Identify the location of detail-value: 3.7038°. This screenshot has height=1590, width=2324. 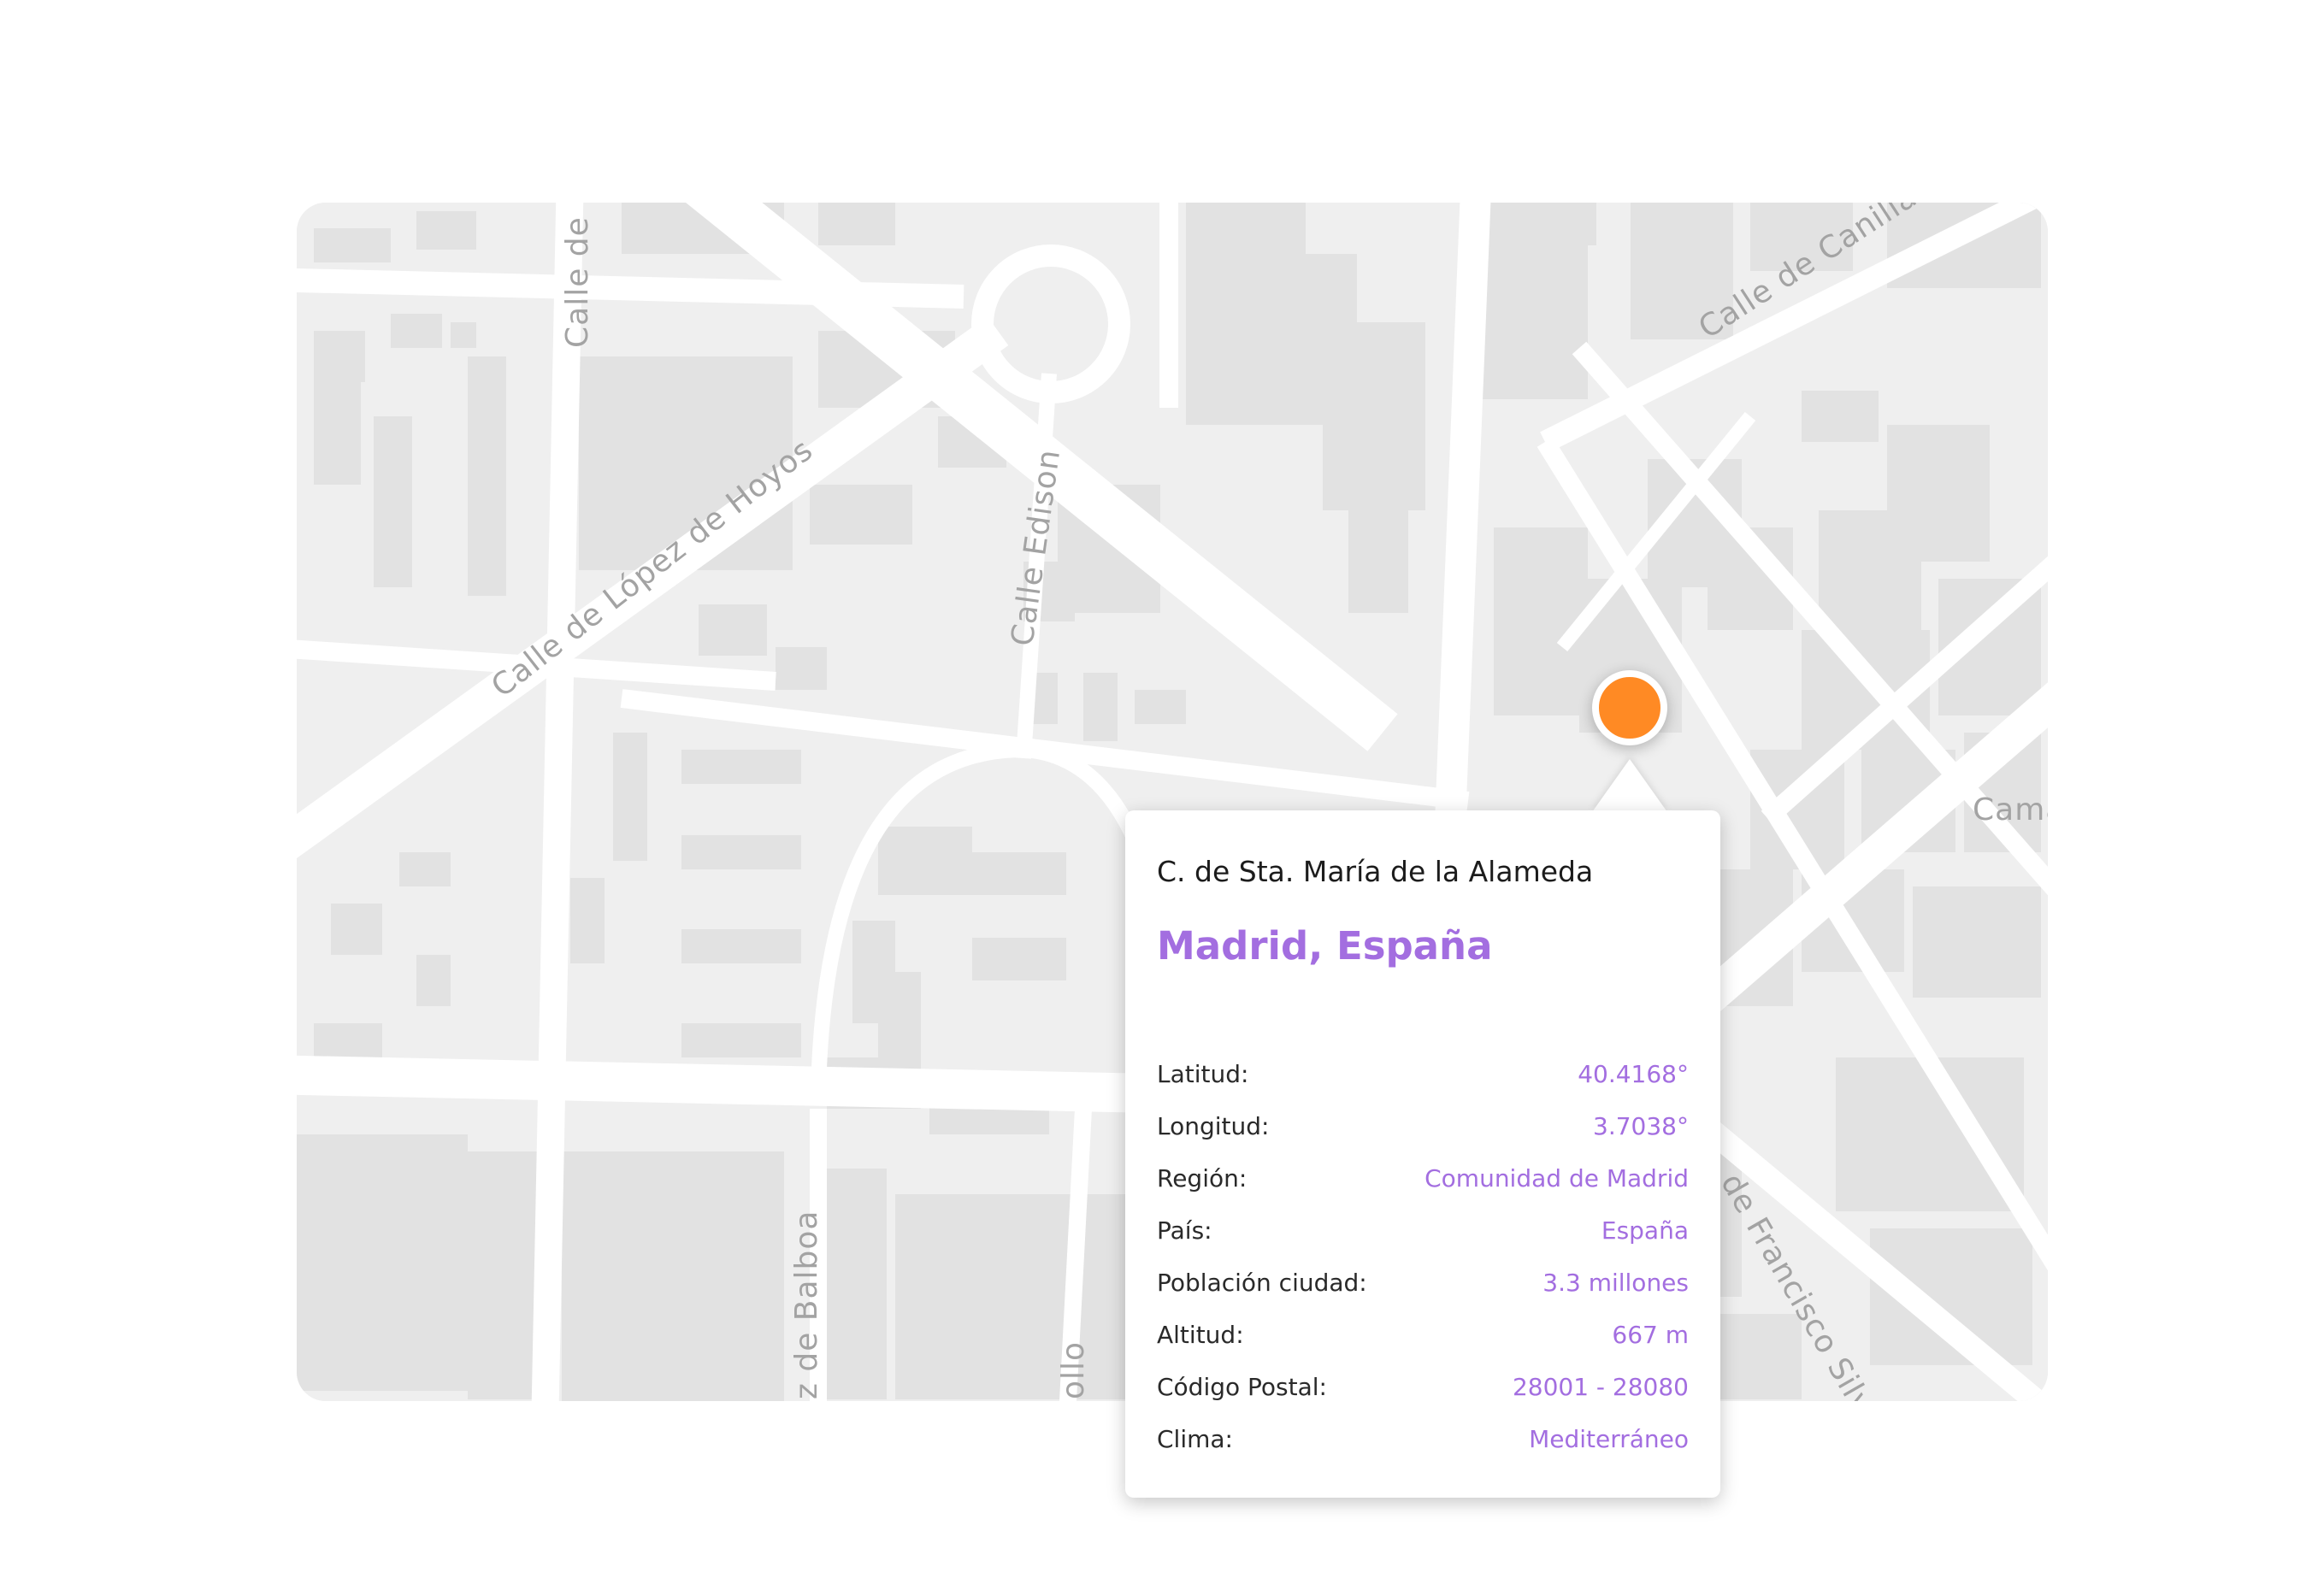
(1641, 1126).